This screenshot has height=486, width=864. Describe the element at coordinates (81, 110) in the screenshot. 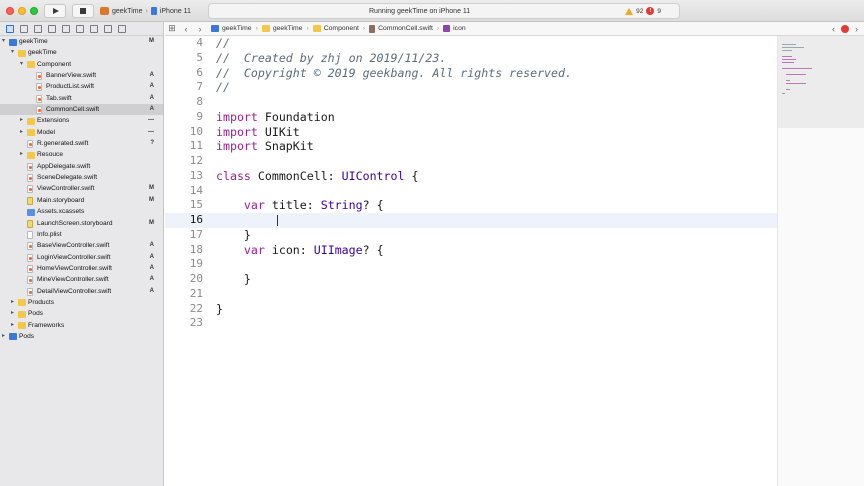

I see `navigator-item: CommonCell.swift A` at that location.